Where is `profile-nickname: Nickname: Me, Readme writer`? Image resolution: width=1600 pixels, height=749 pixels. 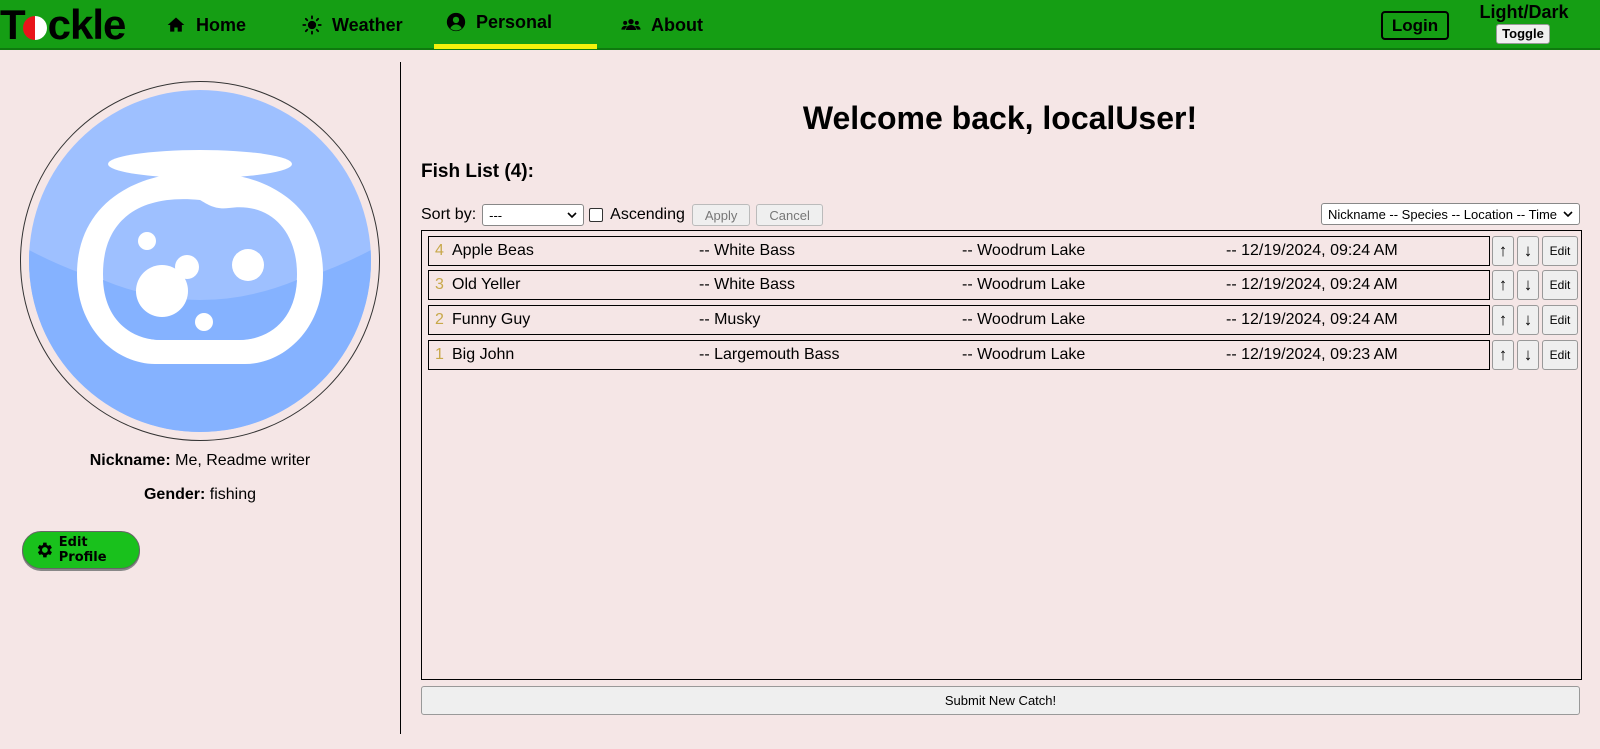
profile-nickname: Nickname: Me, Readme writer is located at coordinates (200, 461).